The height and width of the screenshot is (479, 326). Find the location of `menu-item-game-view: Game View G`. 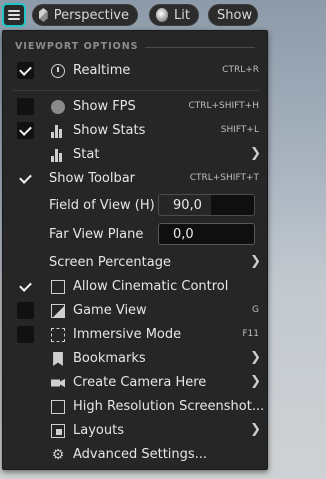

menu-item-game-view: Game View G is located at coordinates (135, 311).